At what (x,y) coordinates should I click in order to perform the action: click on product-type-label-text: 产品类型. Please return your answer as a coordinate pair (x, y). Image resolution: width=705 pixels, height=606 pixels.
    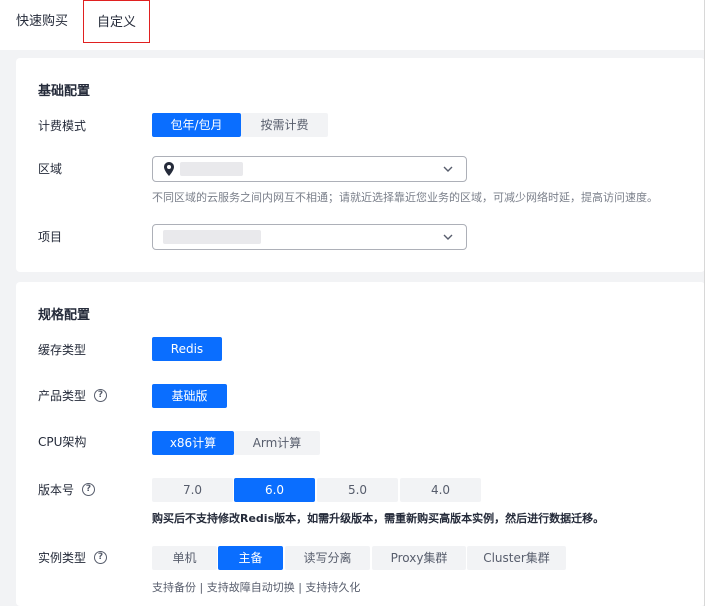
    Looking at the image, I should click on (62, 396).